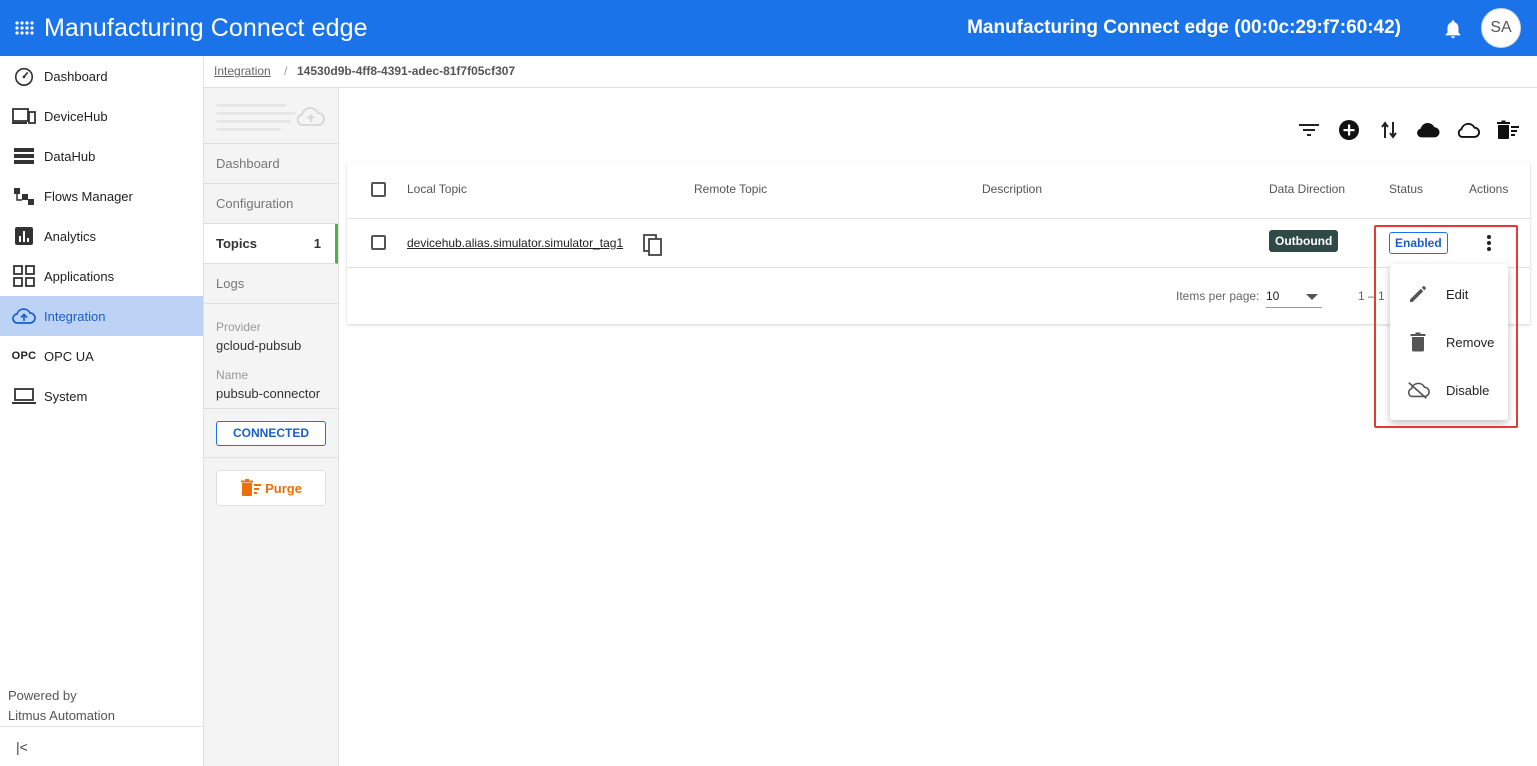 The width and height of the screenshot is (1537, 766). What do you see at coordinates (1349, 130) in the screenshot?
I see `add-circle-icon` at bounding box center [1349, 130].